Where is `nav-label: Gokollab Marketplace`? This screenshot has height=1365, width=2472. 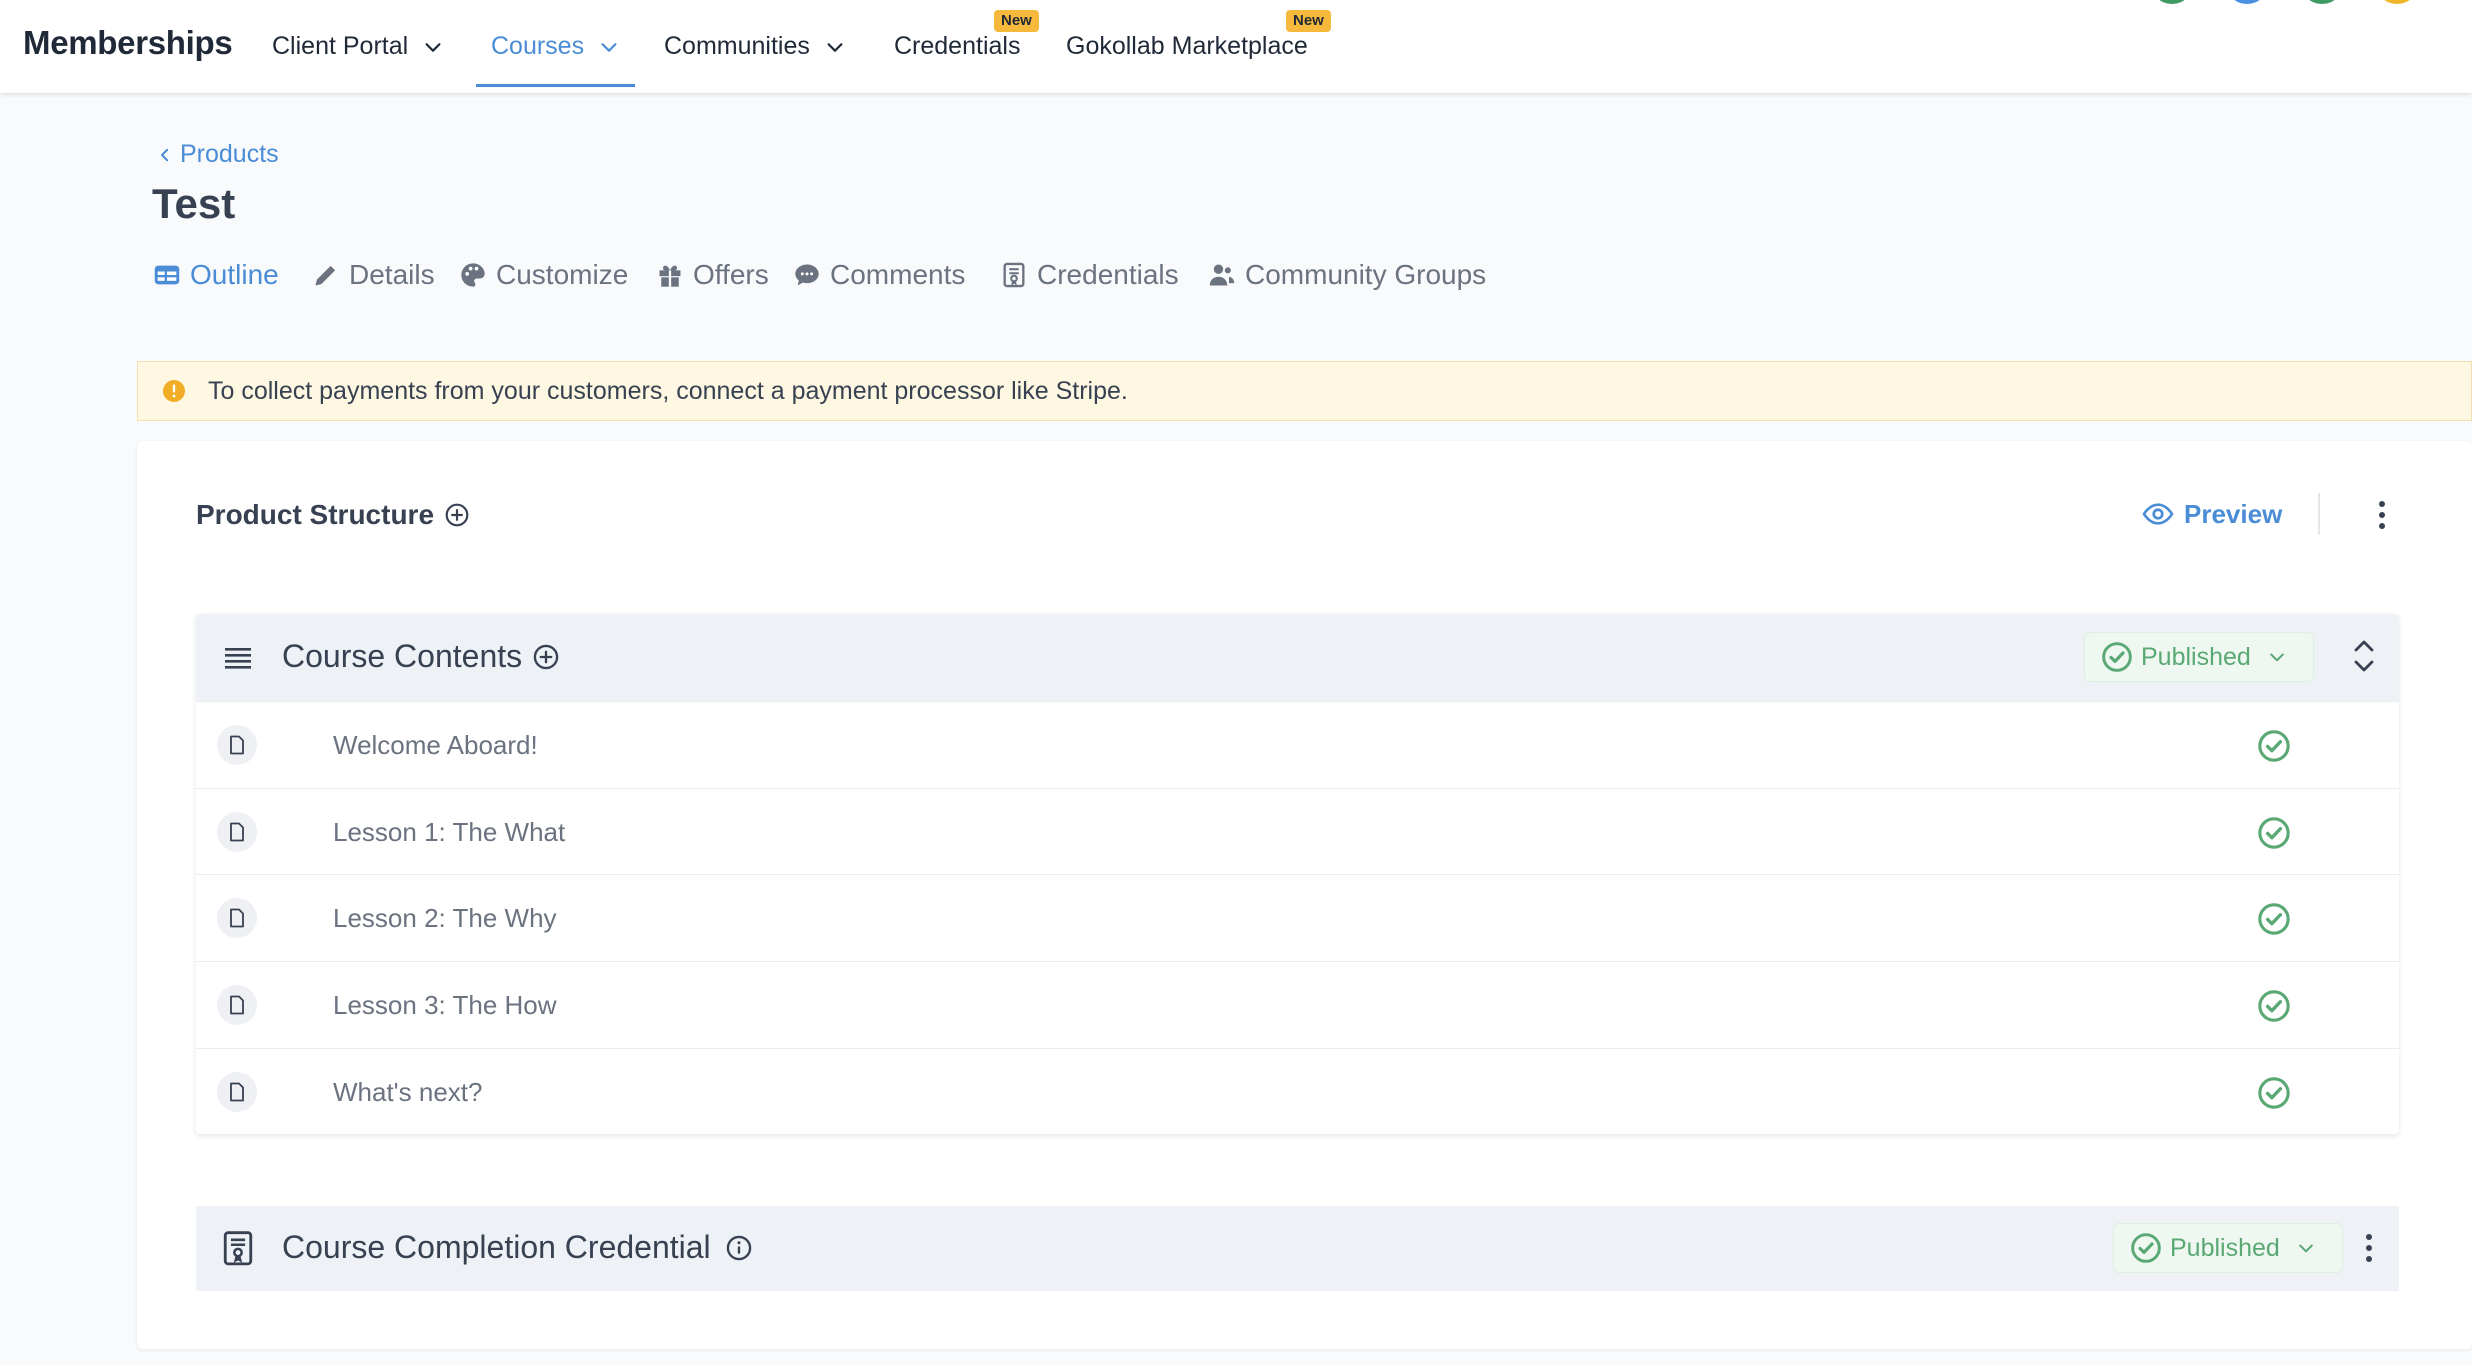
nav-label: Gokollab Marketplace is located at coordinates (1187, 46).